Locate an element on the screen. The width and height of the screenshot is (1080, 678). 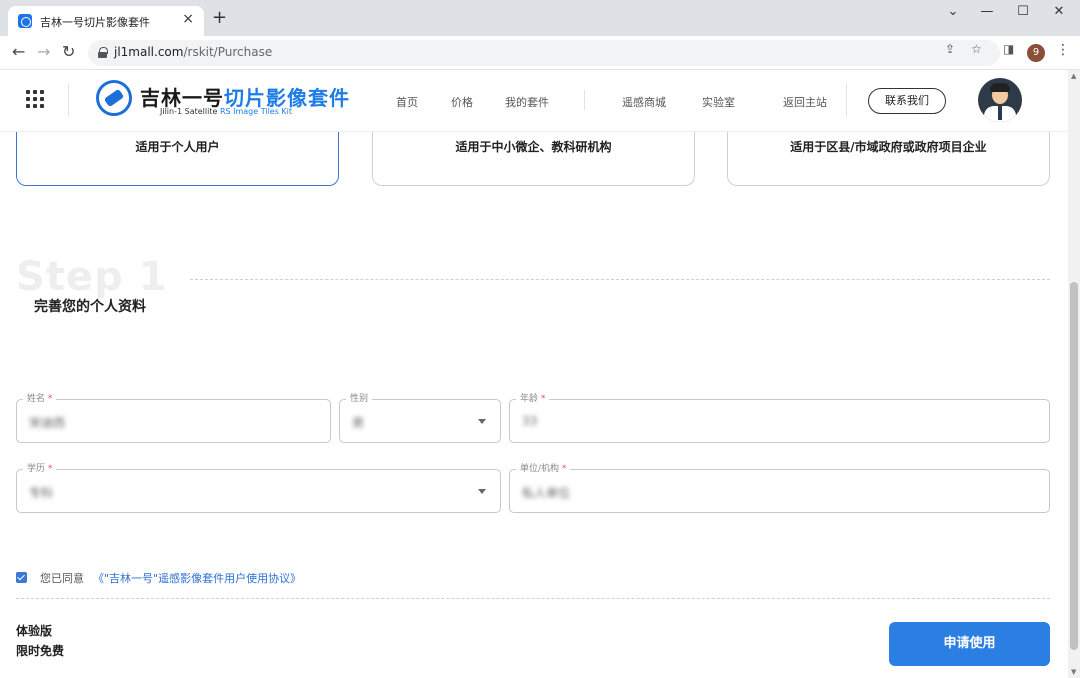
scroll-thumb is located at coordinates (1074, 466).